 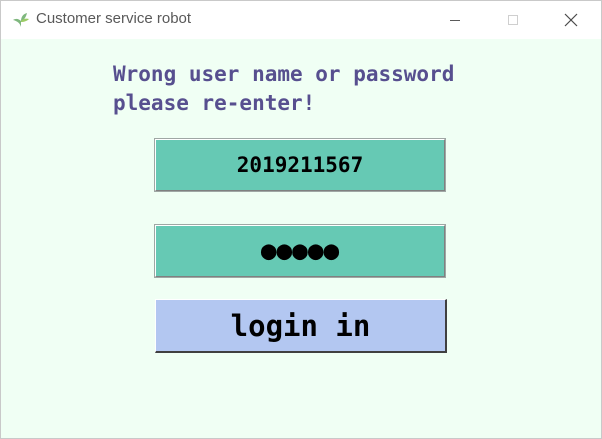 I want to click on minimize-icon, so click(x=455, y=20).